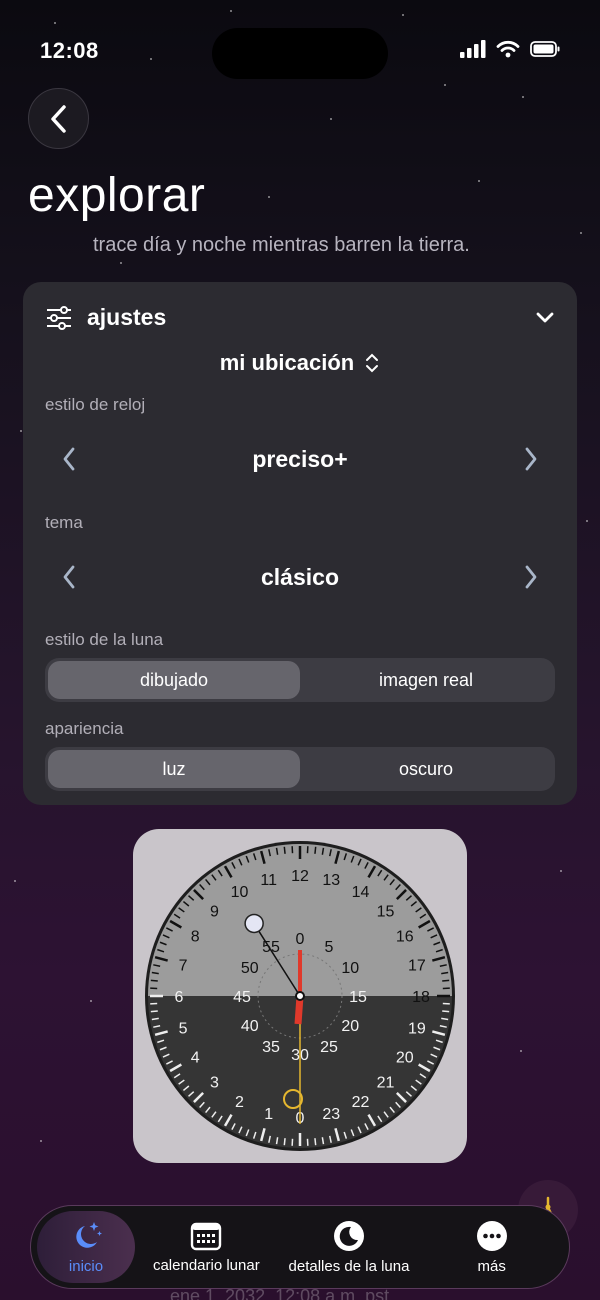 Image resolution: width=600 pixels, height=1300 pixels. What do you see at coordinates (240, 892) in the screenshot?
I see `clock-hour-label: 10` at bounding box center [240, 892].